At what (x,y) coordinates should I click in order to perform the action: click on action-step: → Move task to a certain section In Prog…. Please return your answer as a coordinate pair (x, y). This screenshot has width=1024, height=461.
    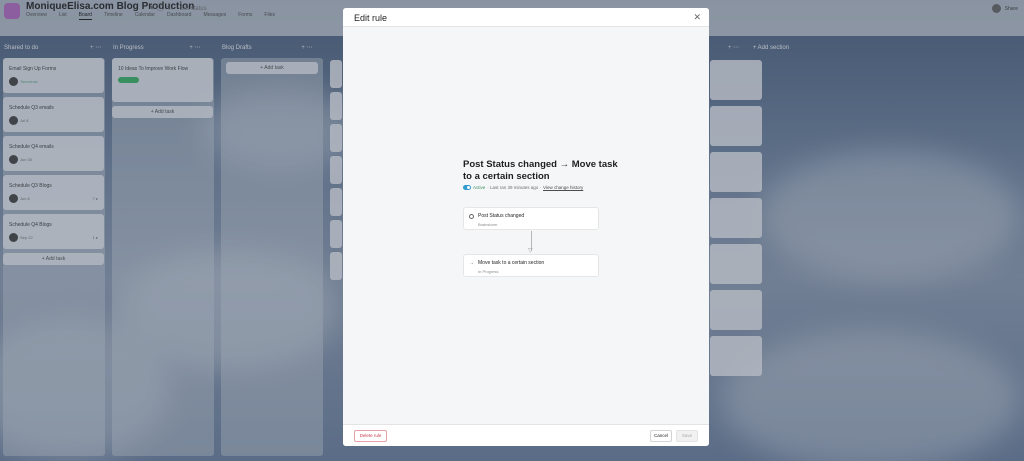
    Looking at the image, I should click on (531, 265).